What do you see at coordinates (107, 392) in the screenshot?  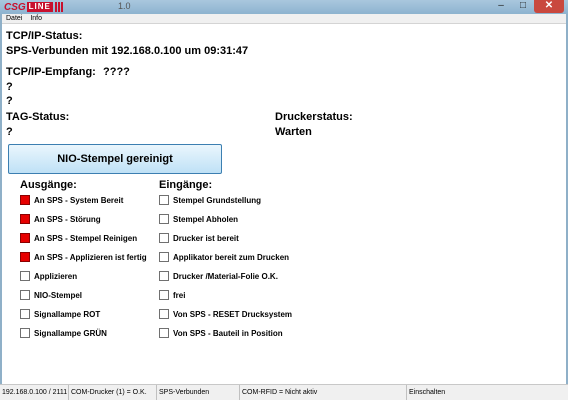 I see `status-com-drucker: COM-Drucker (1) = O.K.` at bounding box center [107, 392].